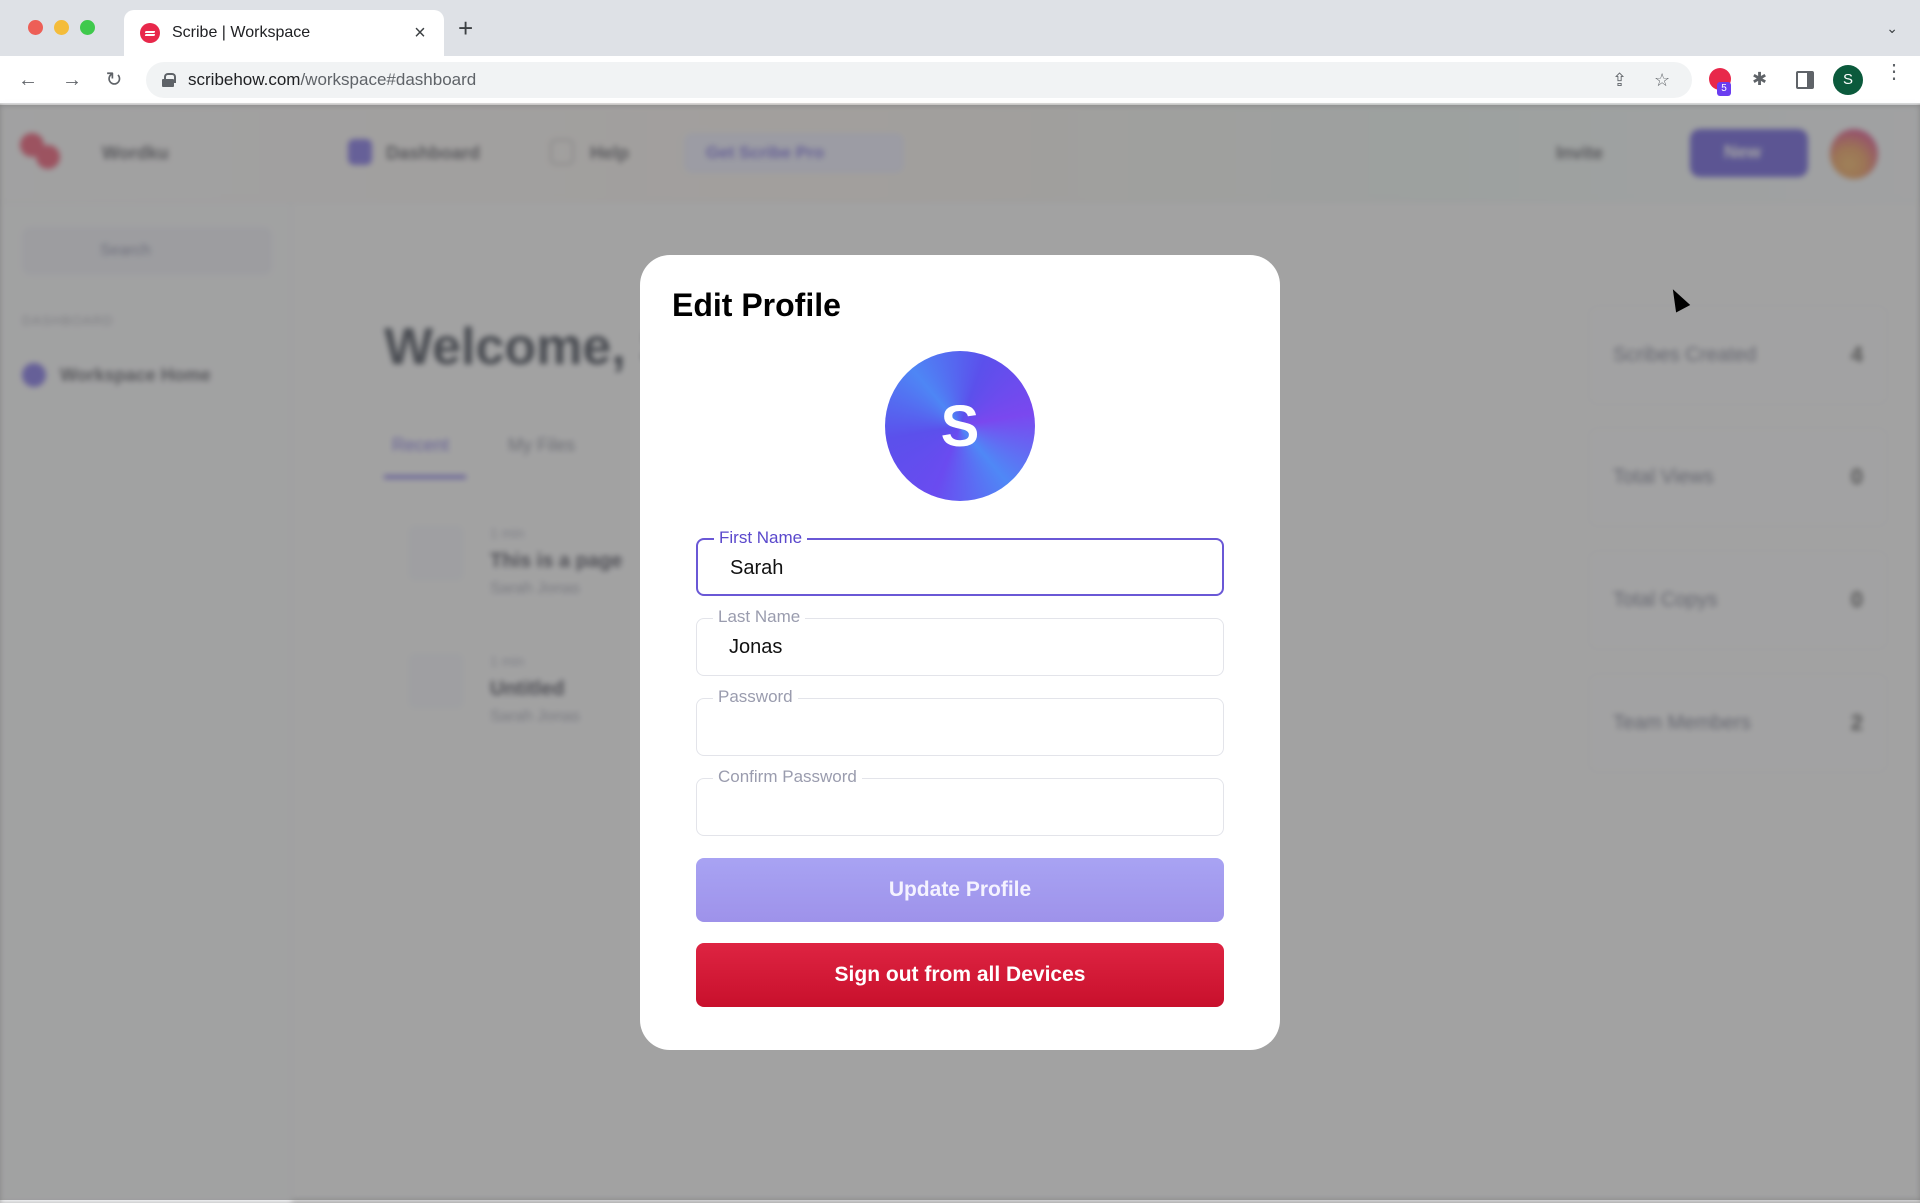  Describe the element at coordinates (761, 538) in the screenshot. I see `first-name-label: First Name` at that location.